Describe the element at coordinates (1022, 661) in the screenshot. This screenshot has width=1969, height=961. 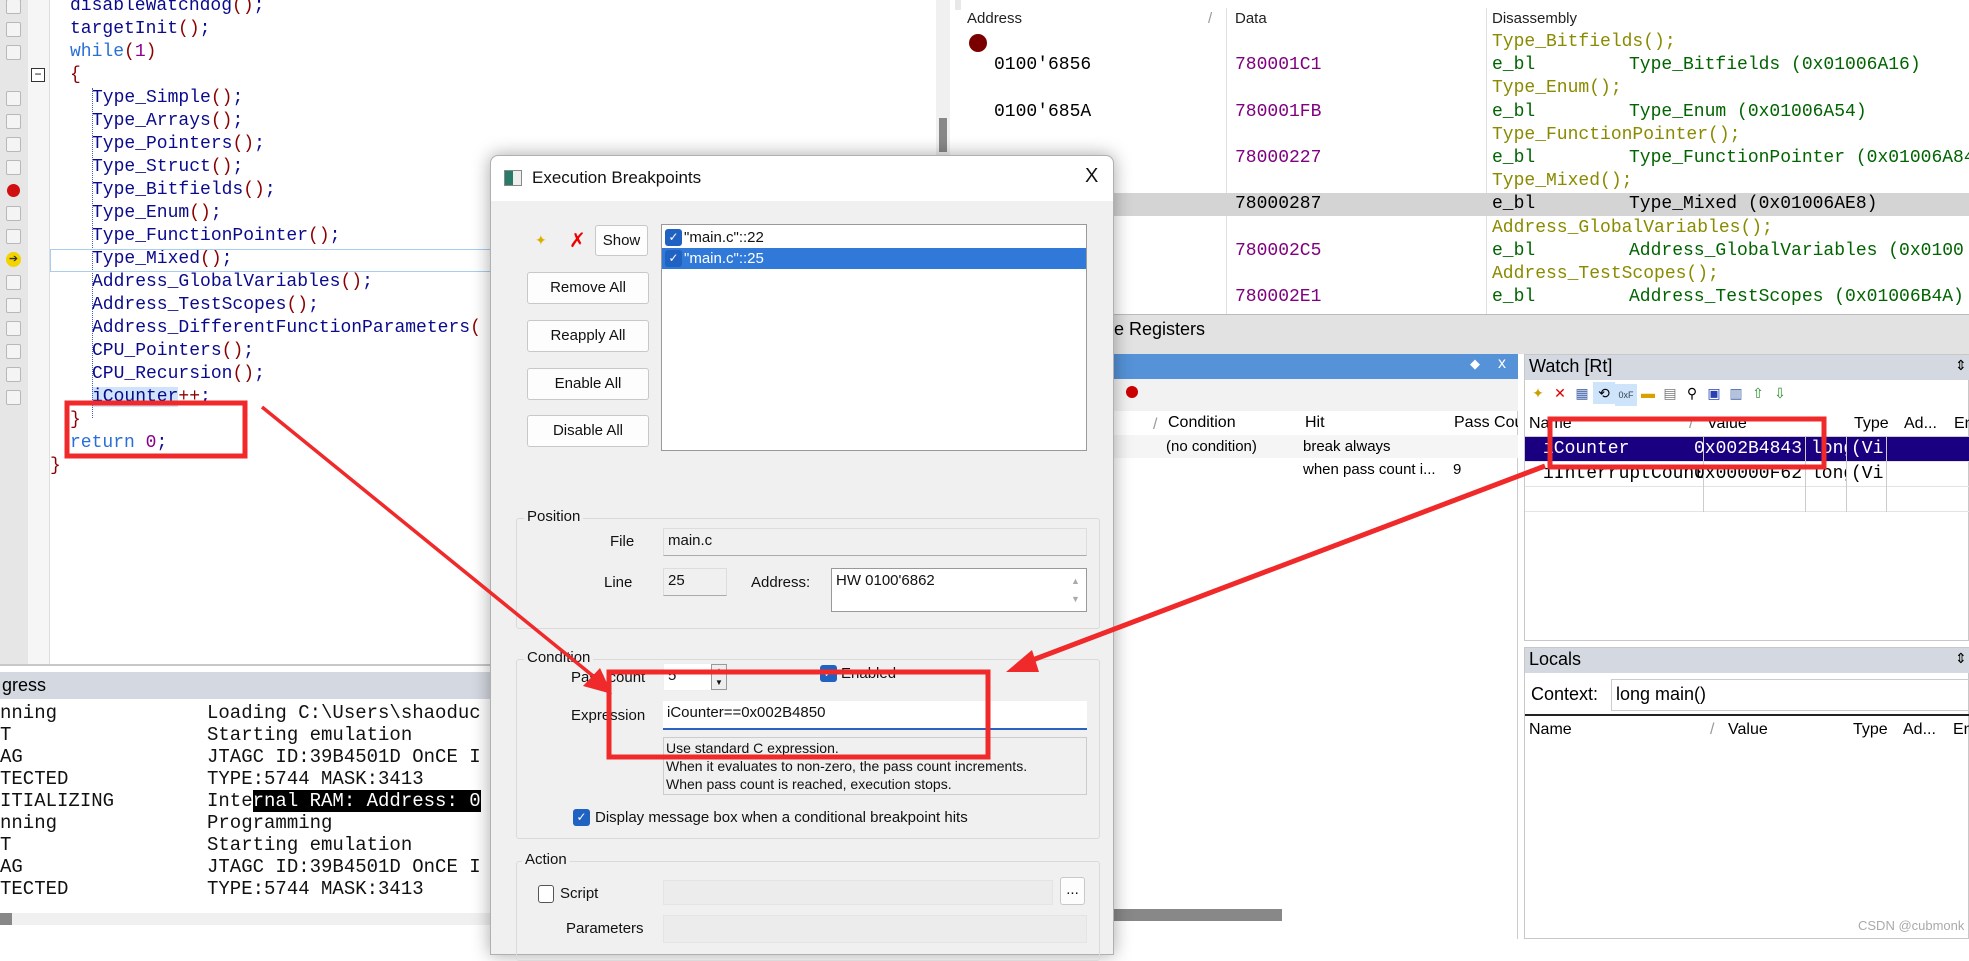
I see `arrowhead-icon` at that location.